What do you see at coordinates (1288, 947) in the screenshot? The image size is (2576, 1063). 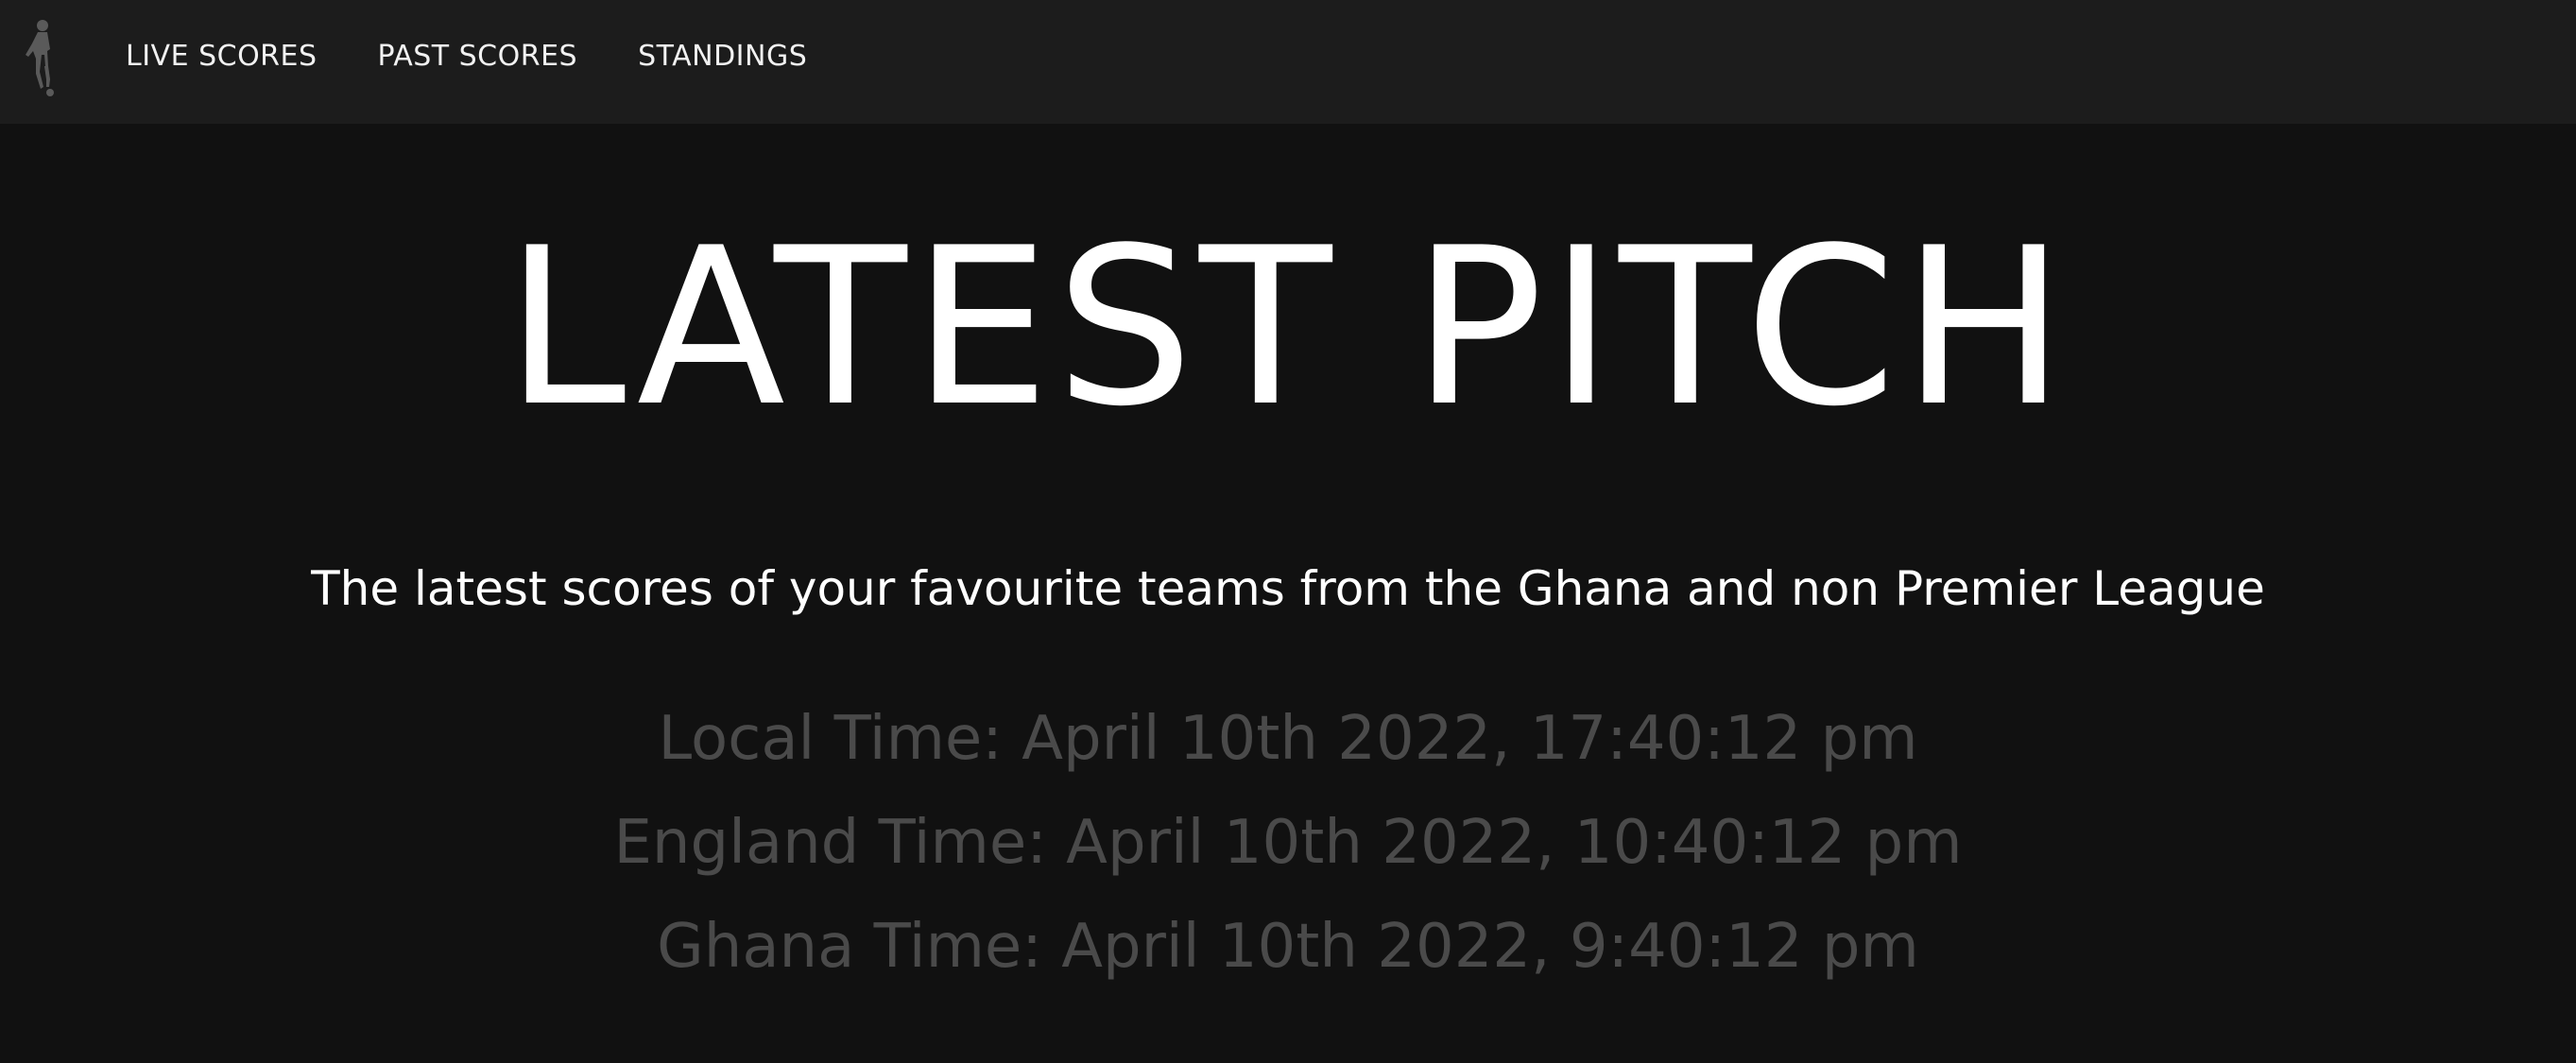 I see `ghana-time: Ghana Time: April 10th 2022, 9:40:12 pm` at bounding box center [1288, 947].